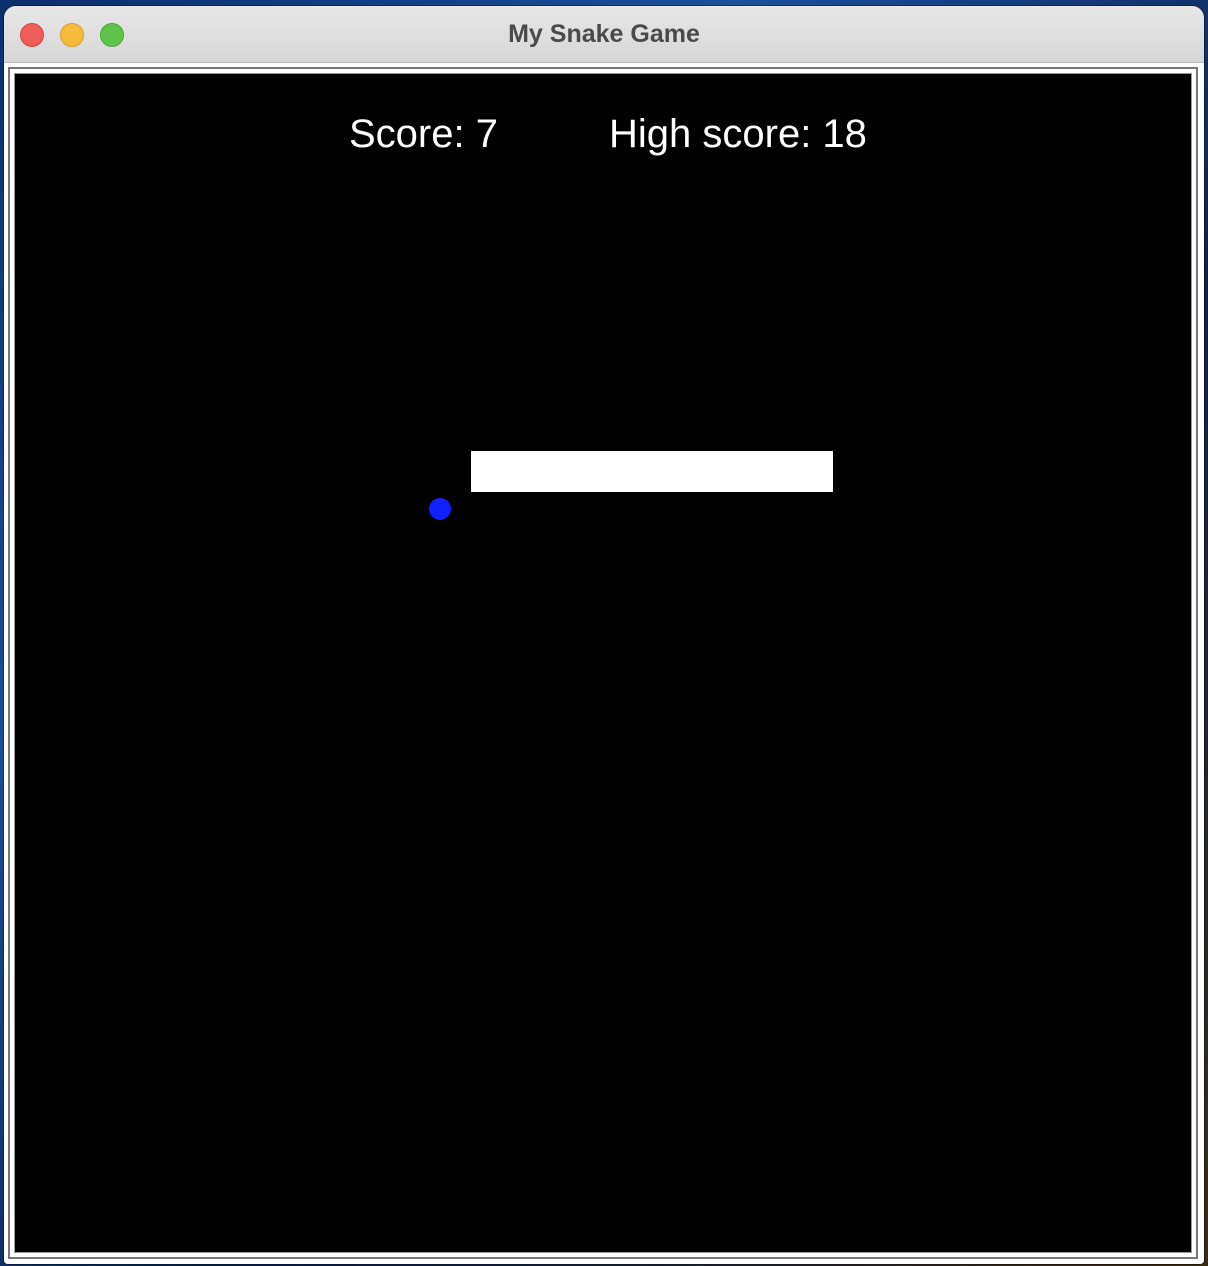 This screenshot has height=1266, width=1208. I want to click on food-dot, so click(440, 509).